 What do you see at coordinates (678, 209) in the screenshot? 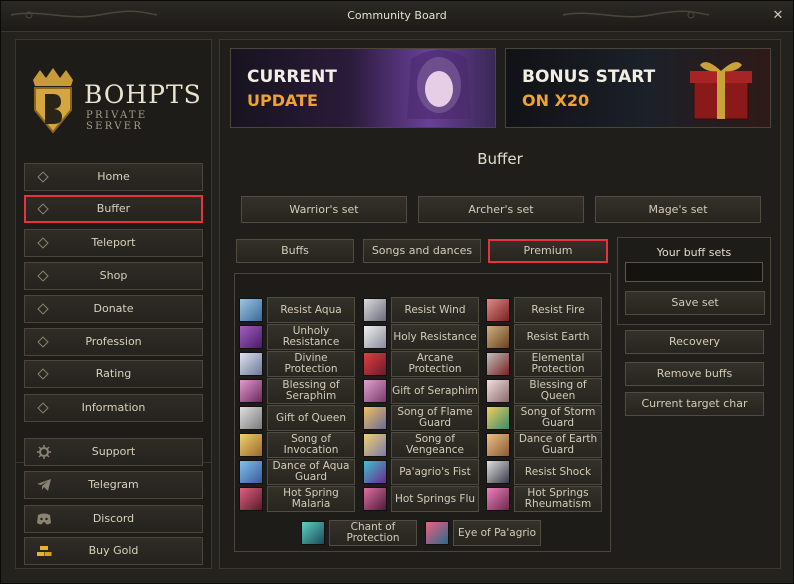
I see `mages-set-button: Mage's set` at bounding box center [678, 209].